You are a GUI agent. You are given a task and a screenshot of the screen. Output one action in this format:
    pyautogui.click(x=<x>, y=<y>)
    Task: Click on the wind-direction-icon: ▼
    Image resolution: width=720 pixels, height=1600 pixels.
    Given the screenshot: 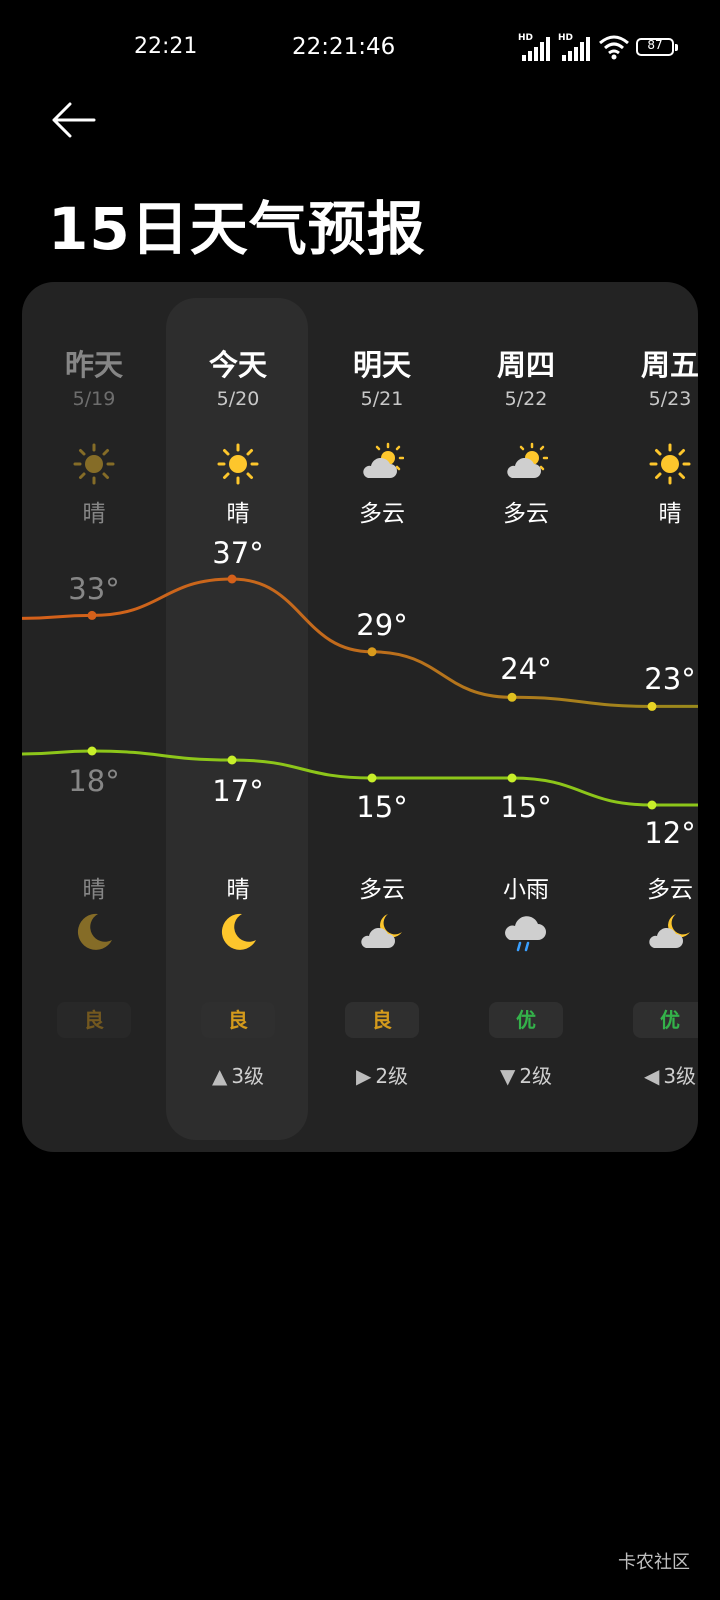 What is the action you would take?
    pyautogui.click(x=507, y=1076)
    